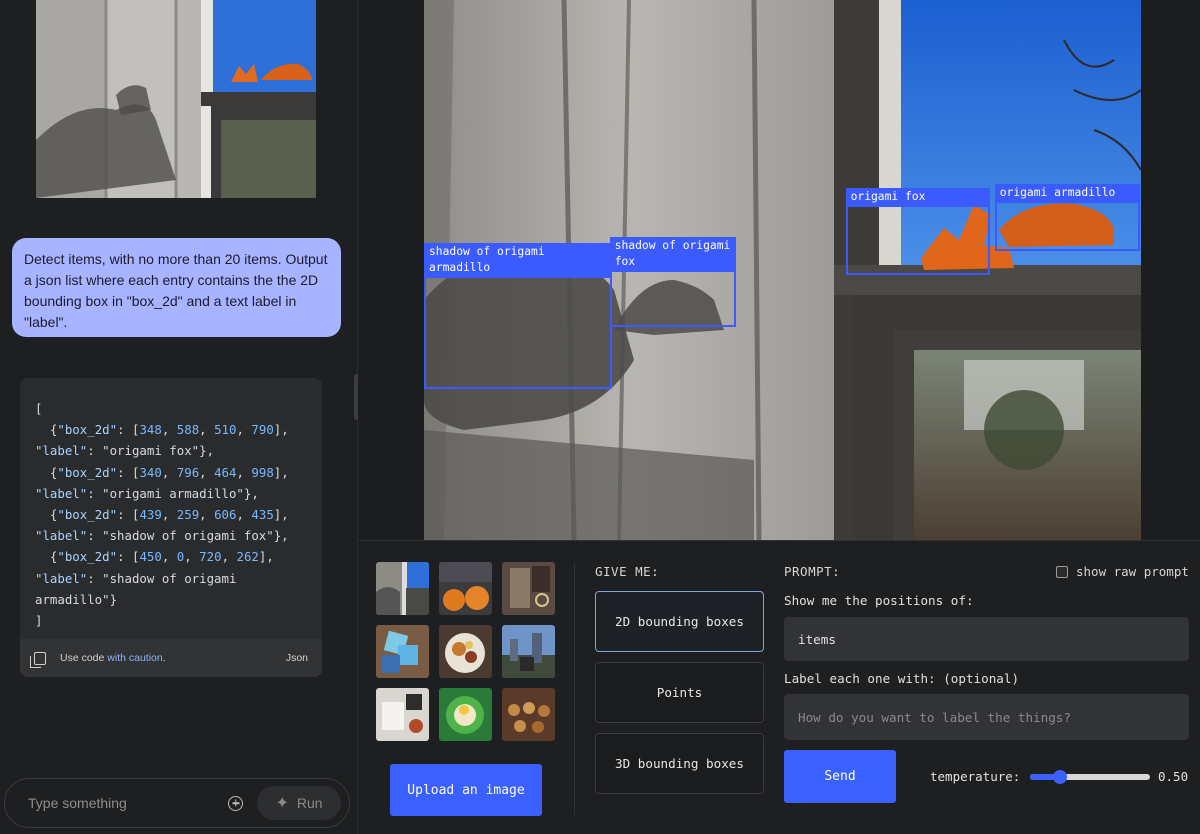  What do you see at coordinates (679, 692) in the screenshot?
I see `mode-button-points: Points` at bounding box center [679, 692].